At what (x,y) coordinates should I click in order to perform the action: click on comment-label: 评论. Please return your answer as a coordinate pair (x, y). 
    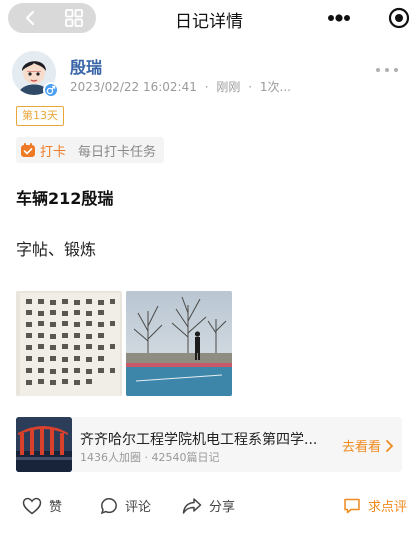
    Looking at the image, I should click on (138, 507).